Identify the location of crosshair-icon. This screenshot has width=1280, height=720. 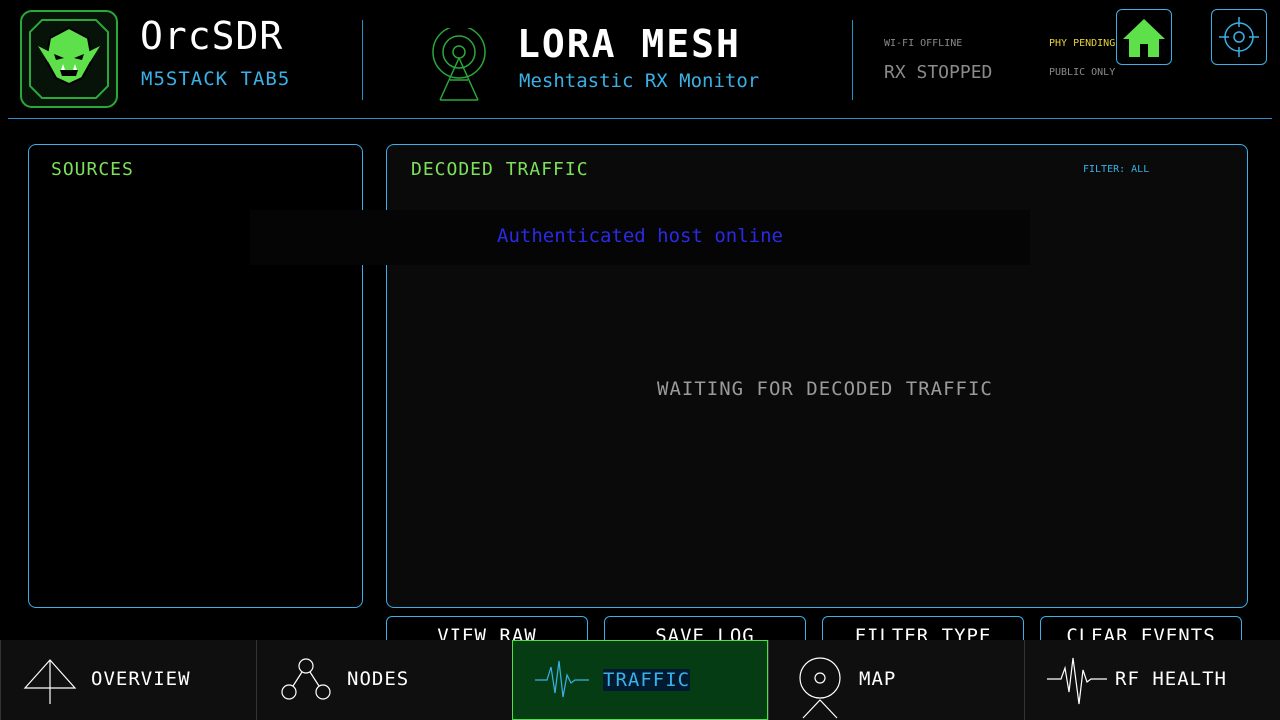
(1239, 37).